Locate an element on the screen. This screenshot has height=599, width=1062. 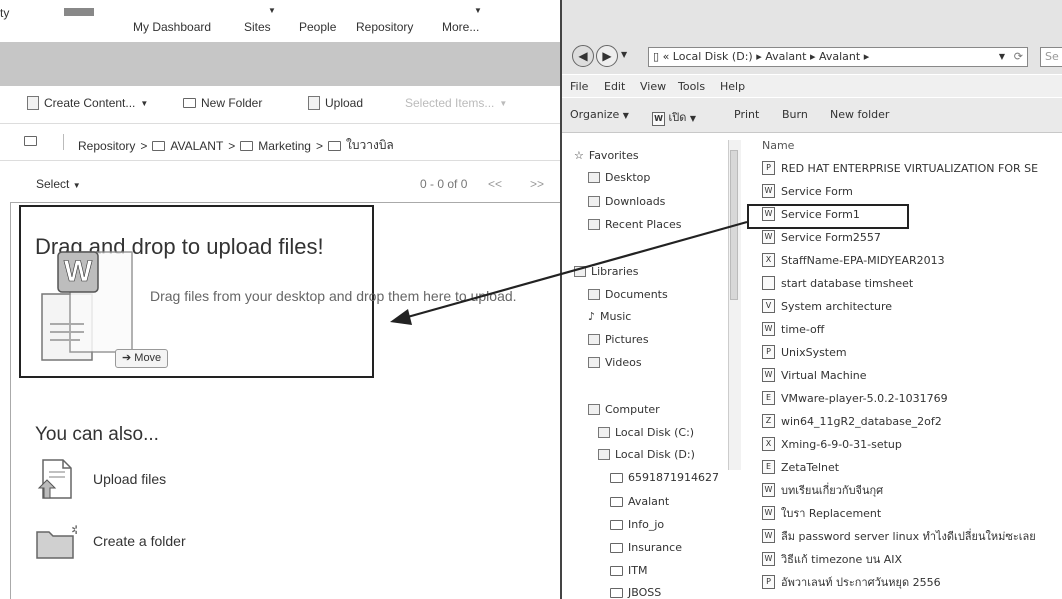
refresh-icon: ⟳ is located at coordinates (1018, 57).